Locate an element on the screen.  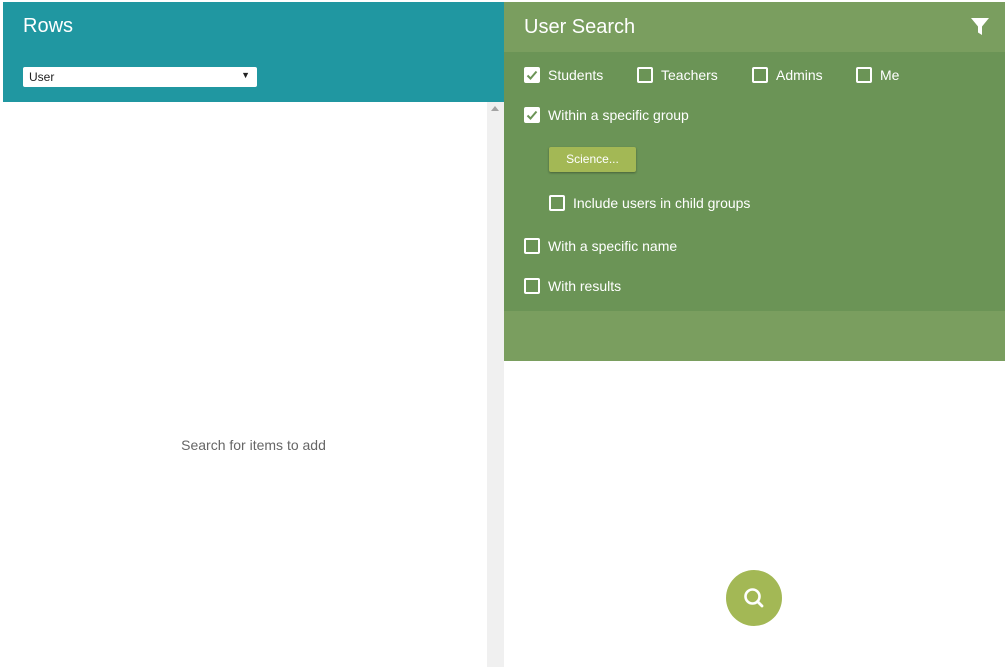
students-checkbox is located at coordinates (532, 75).